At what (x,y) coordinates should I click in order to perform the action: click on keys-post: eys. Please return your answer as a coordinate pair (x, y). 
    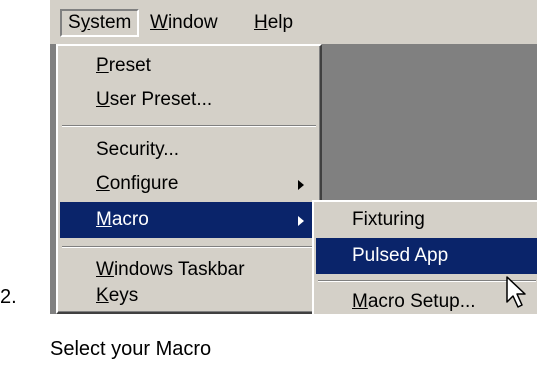
    Looking at the image, I should click on (123, 295).